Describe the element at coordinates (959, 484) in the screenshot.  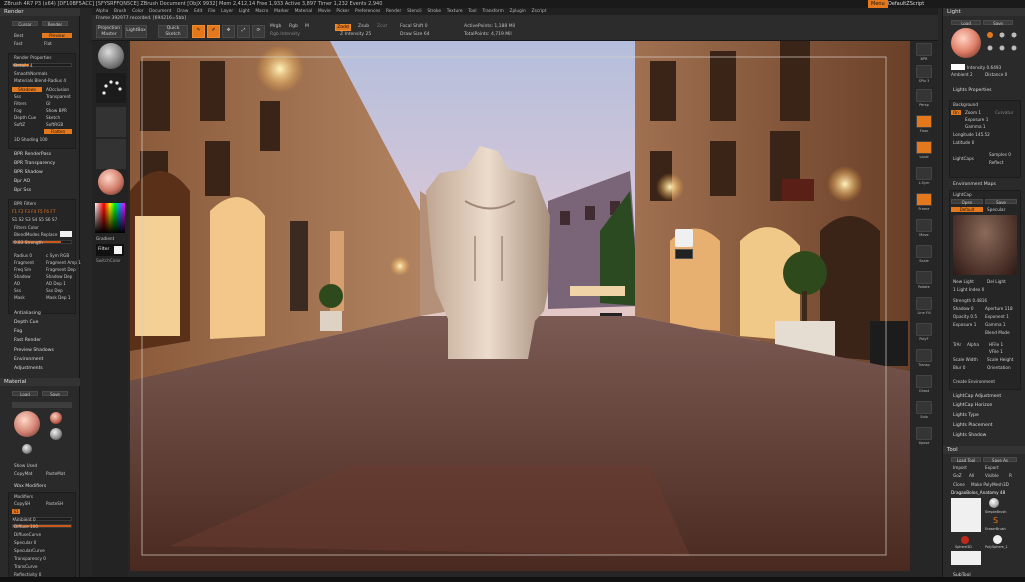
I see `clone-button: Clone` at that location.